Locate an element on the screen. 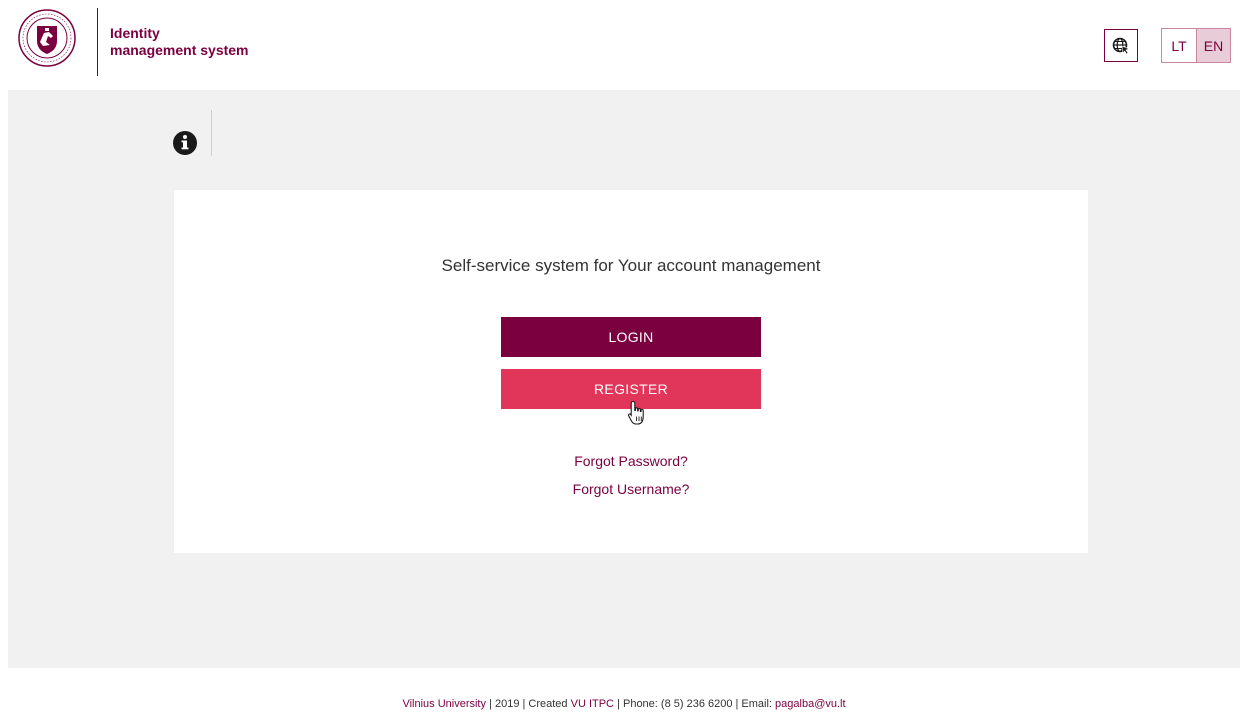 This screenshot has height=713, width=1248. app-title: Identity management system is located at coordinates (179, 42).